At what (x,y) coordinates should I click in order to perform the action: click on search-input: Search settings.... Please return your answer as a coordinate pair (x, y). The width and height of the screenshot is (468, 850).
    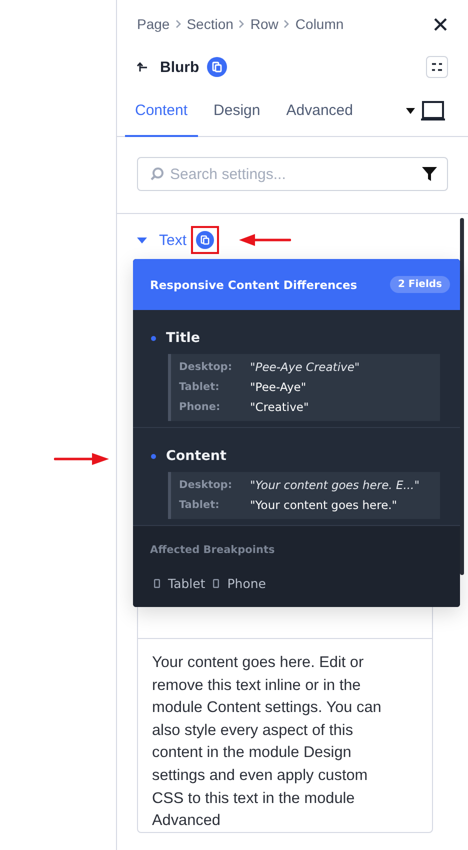
    Looking at the image, I should click on (293, 174).